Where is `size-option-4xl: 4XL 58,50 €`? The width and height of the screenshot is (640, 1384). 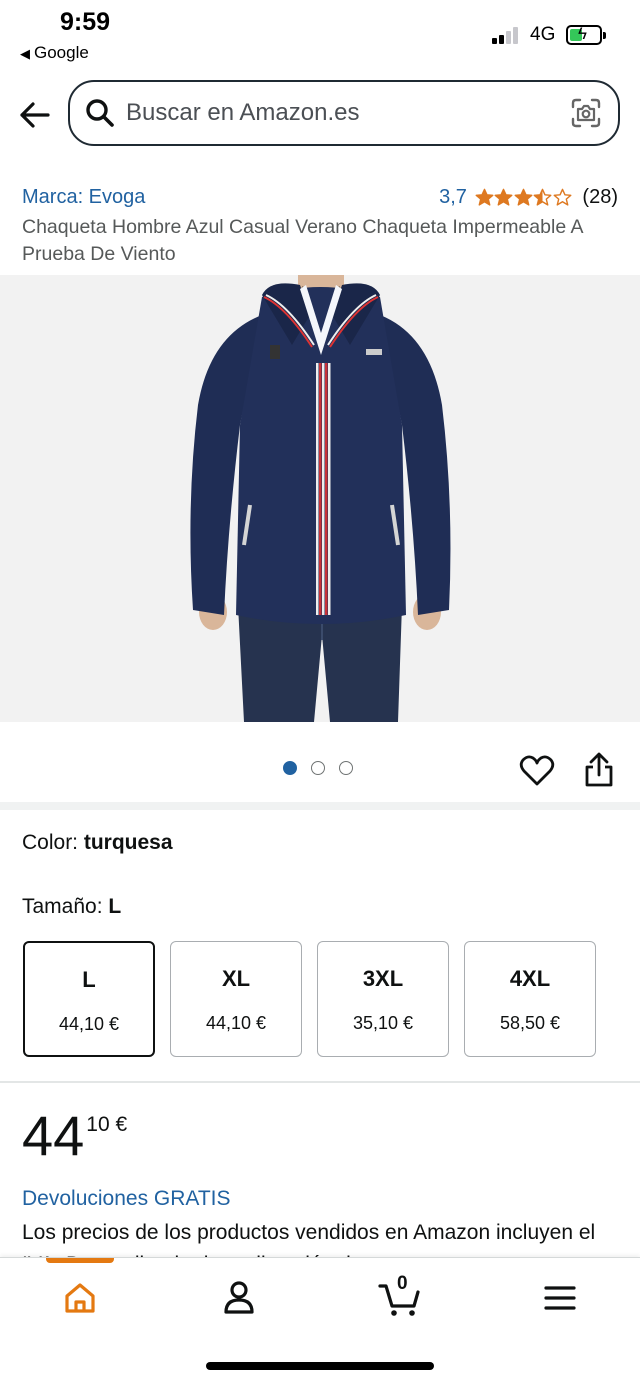 size-option-4xl: 4XL 58,50 € is located at coordinates (530, 999).